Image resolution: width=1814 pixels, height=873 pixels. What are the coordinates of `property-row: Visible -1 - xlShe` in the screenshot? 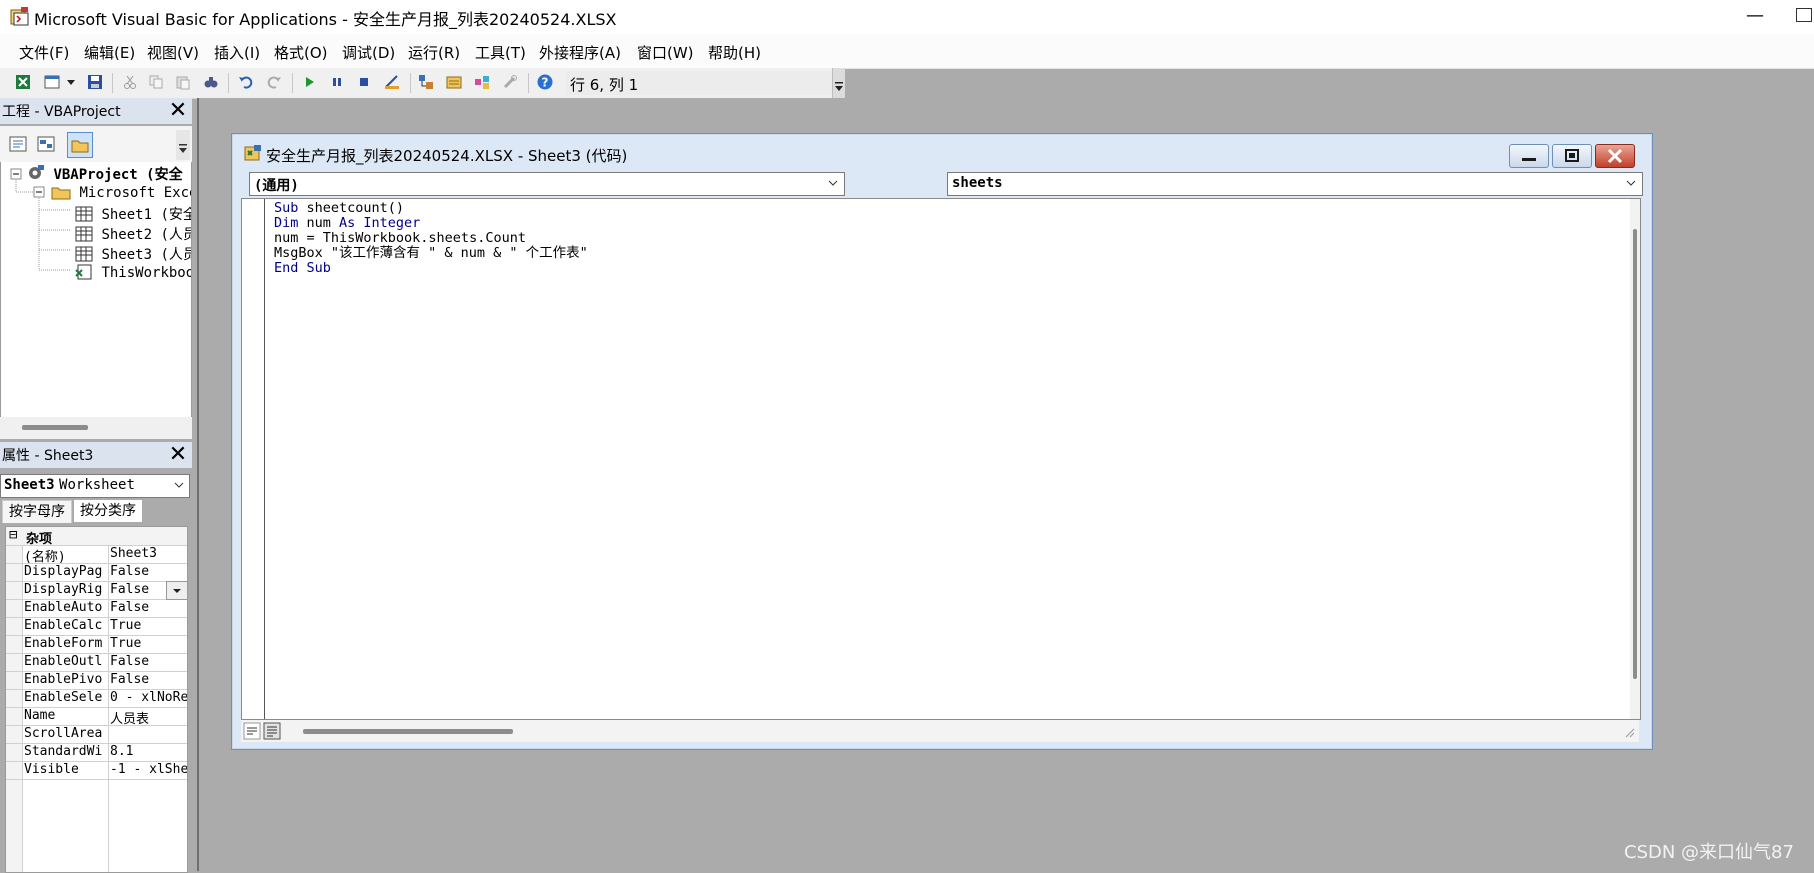 It's located at (96, 770).